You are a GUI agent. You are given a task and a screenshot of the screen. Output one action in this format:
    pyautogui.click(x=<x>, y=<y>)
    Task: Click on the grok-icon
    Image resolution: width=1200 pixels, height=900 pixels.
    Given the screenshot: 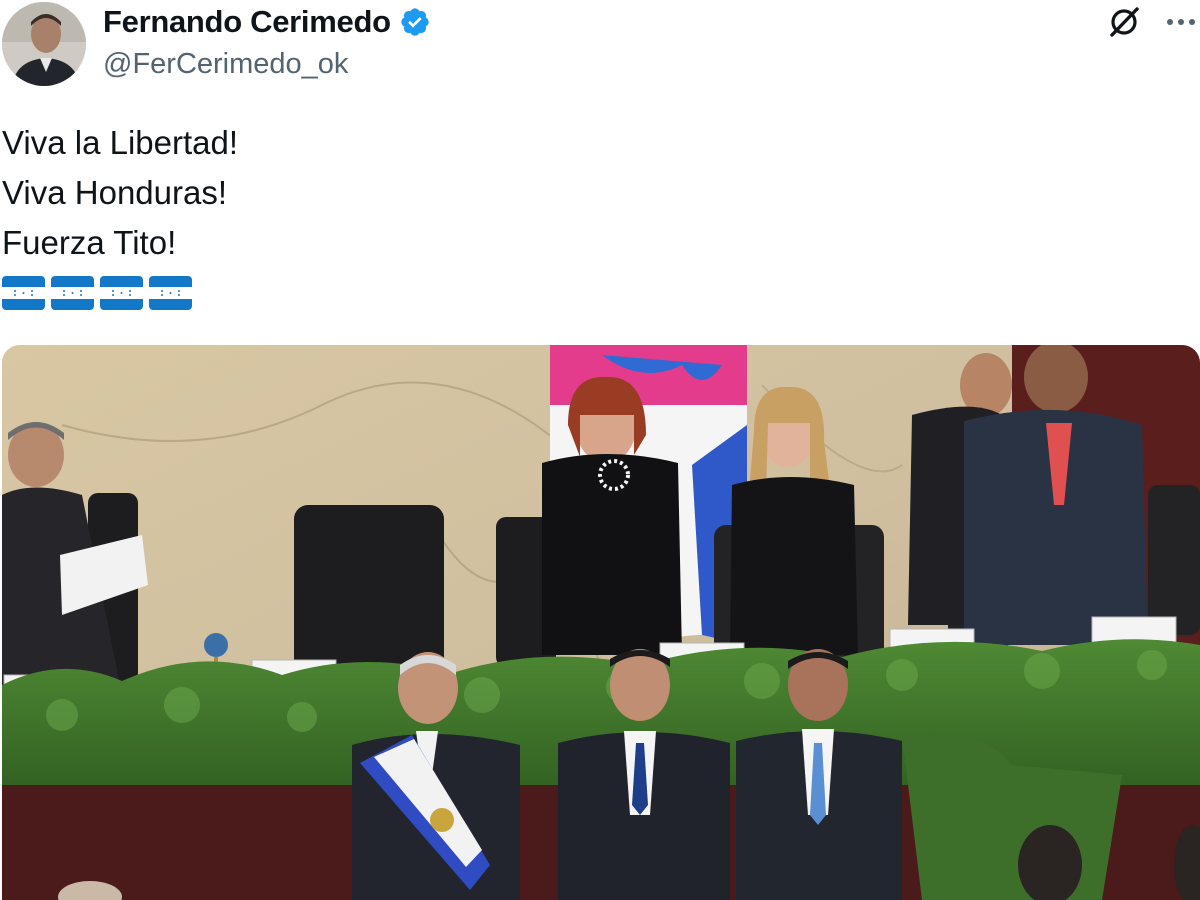 What is the action you would take?
    pyautogui.click(x=1124, y=22)
    